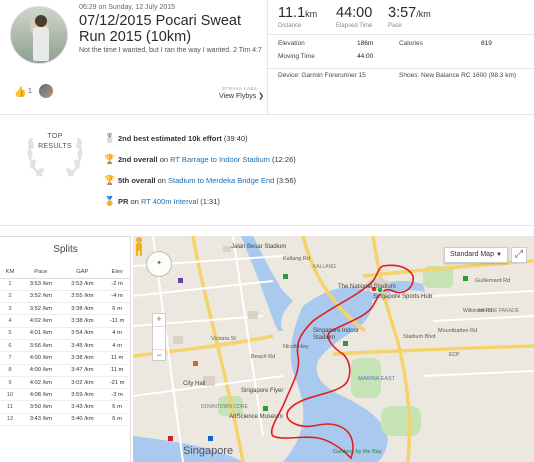 The height and width of the screenshot is (462, 534). What do you see at coordinates (65, 333) in the screenshot?
I see `split-row: 5 4:01 /km 3:54 /km 4 m` at bounding box center [65, 333].